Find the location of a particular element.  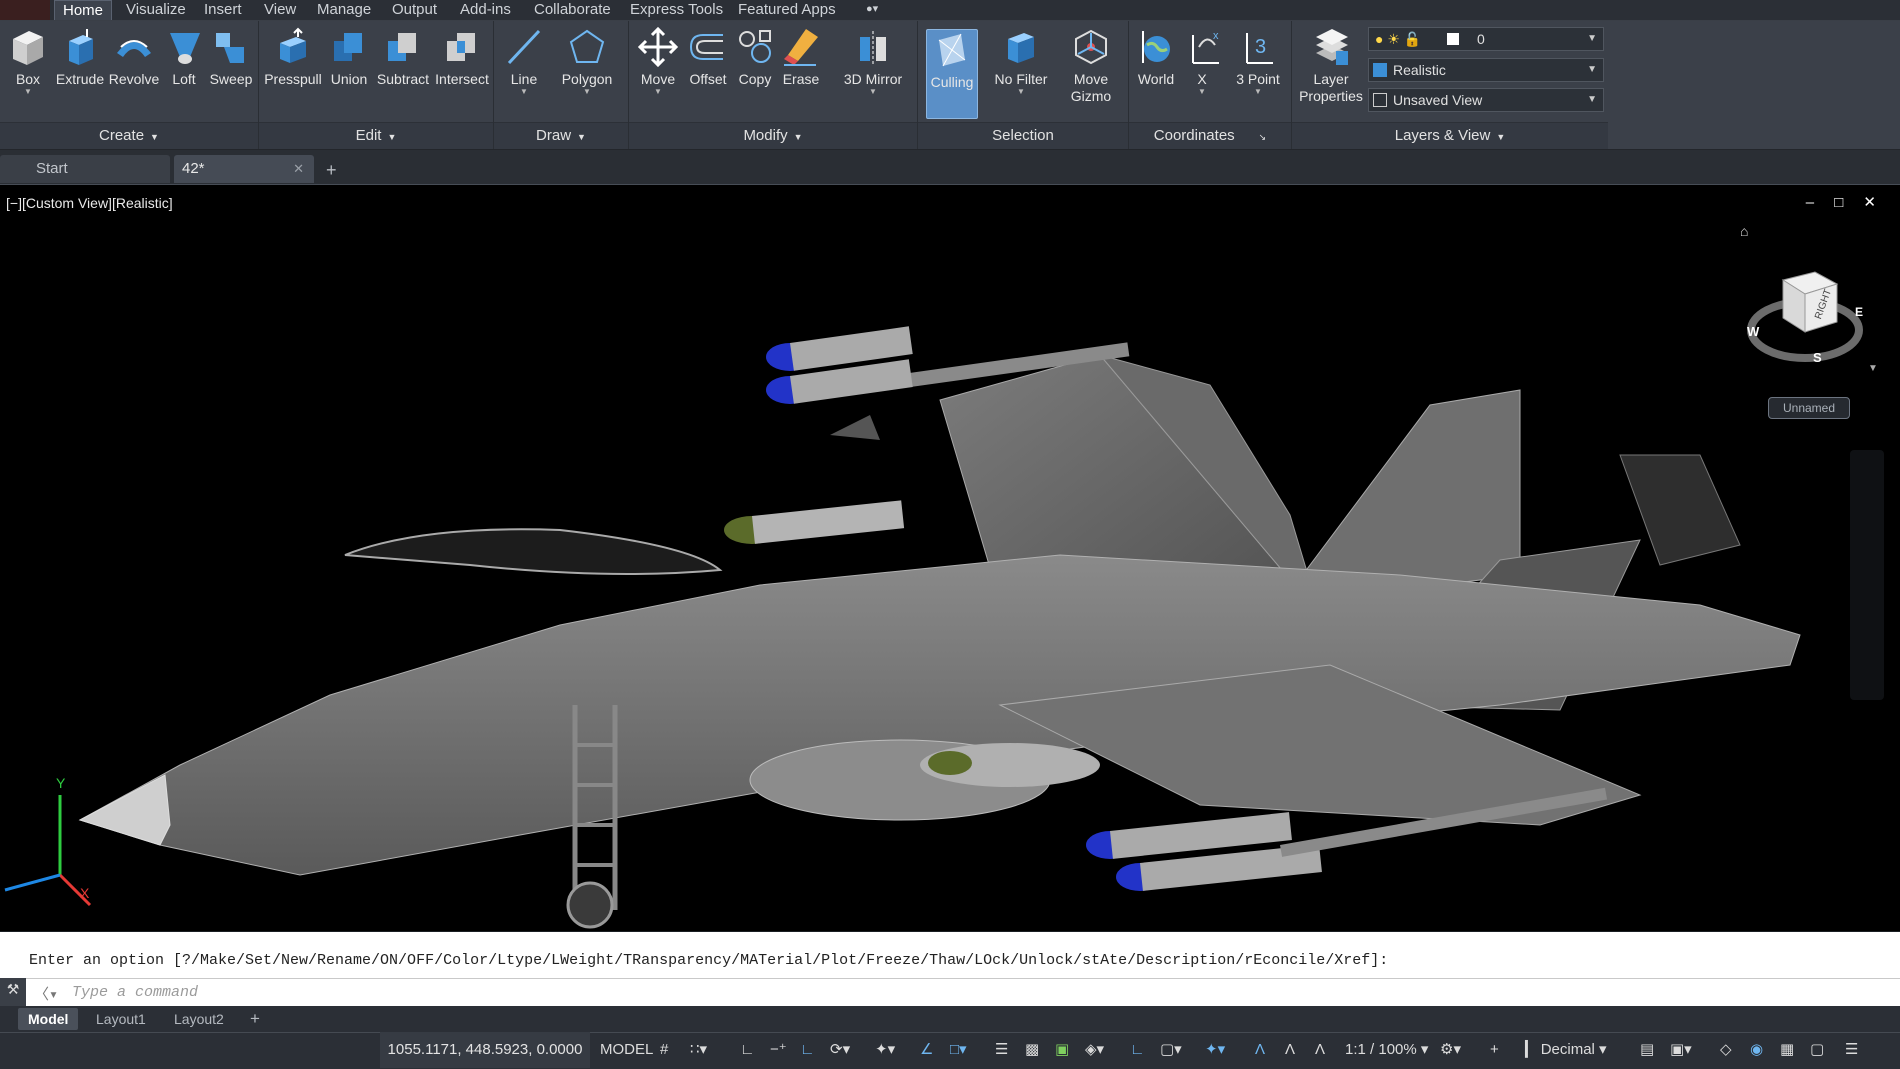

erase-icon is located at coordinates (801, 47).